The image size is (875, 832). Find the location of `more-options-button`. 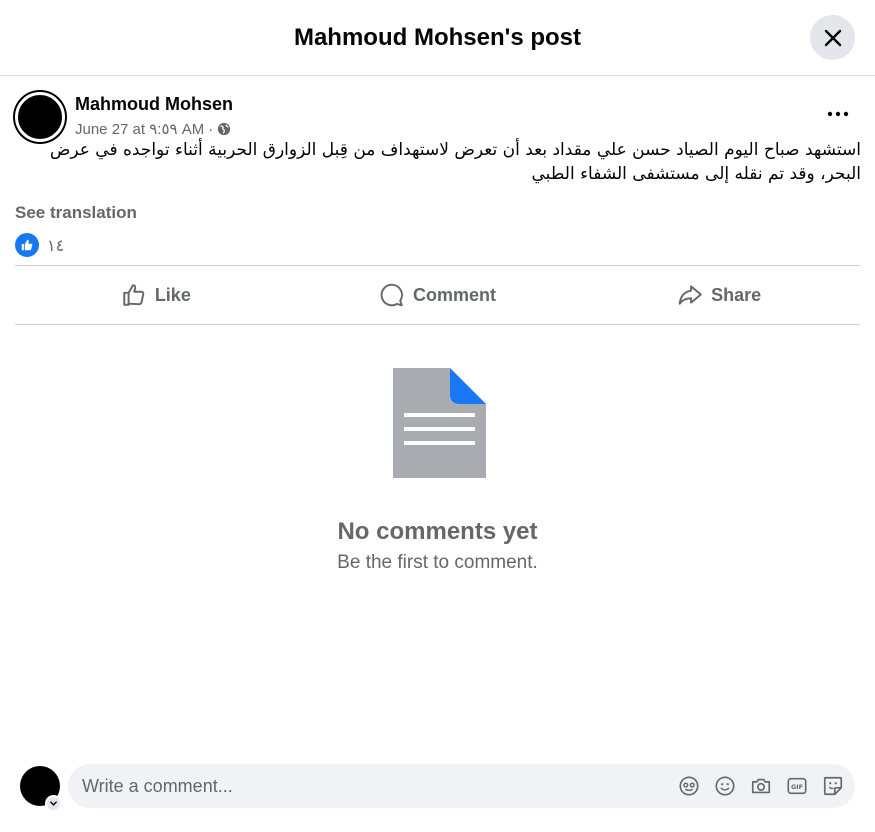

more-options-button is located at coordinates (838, 114).